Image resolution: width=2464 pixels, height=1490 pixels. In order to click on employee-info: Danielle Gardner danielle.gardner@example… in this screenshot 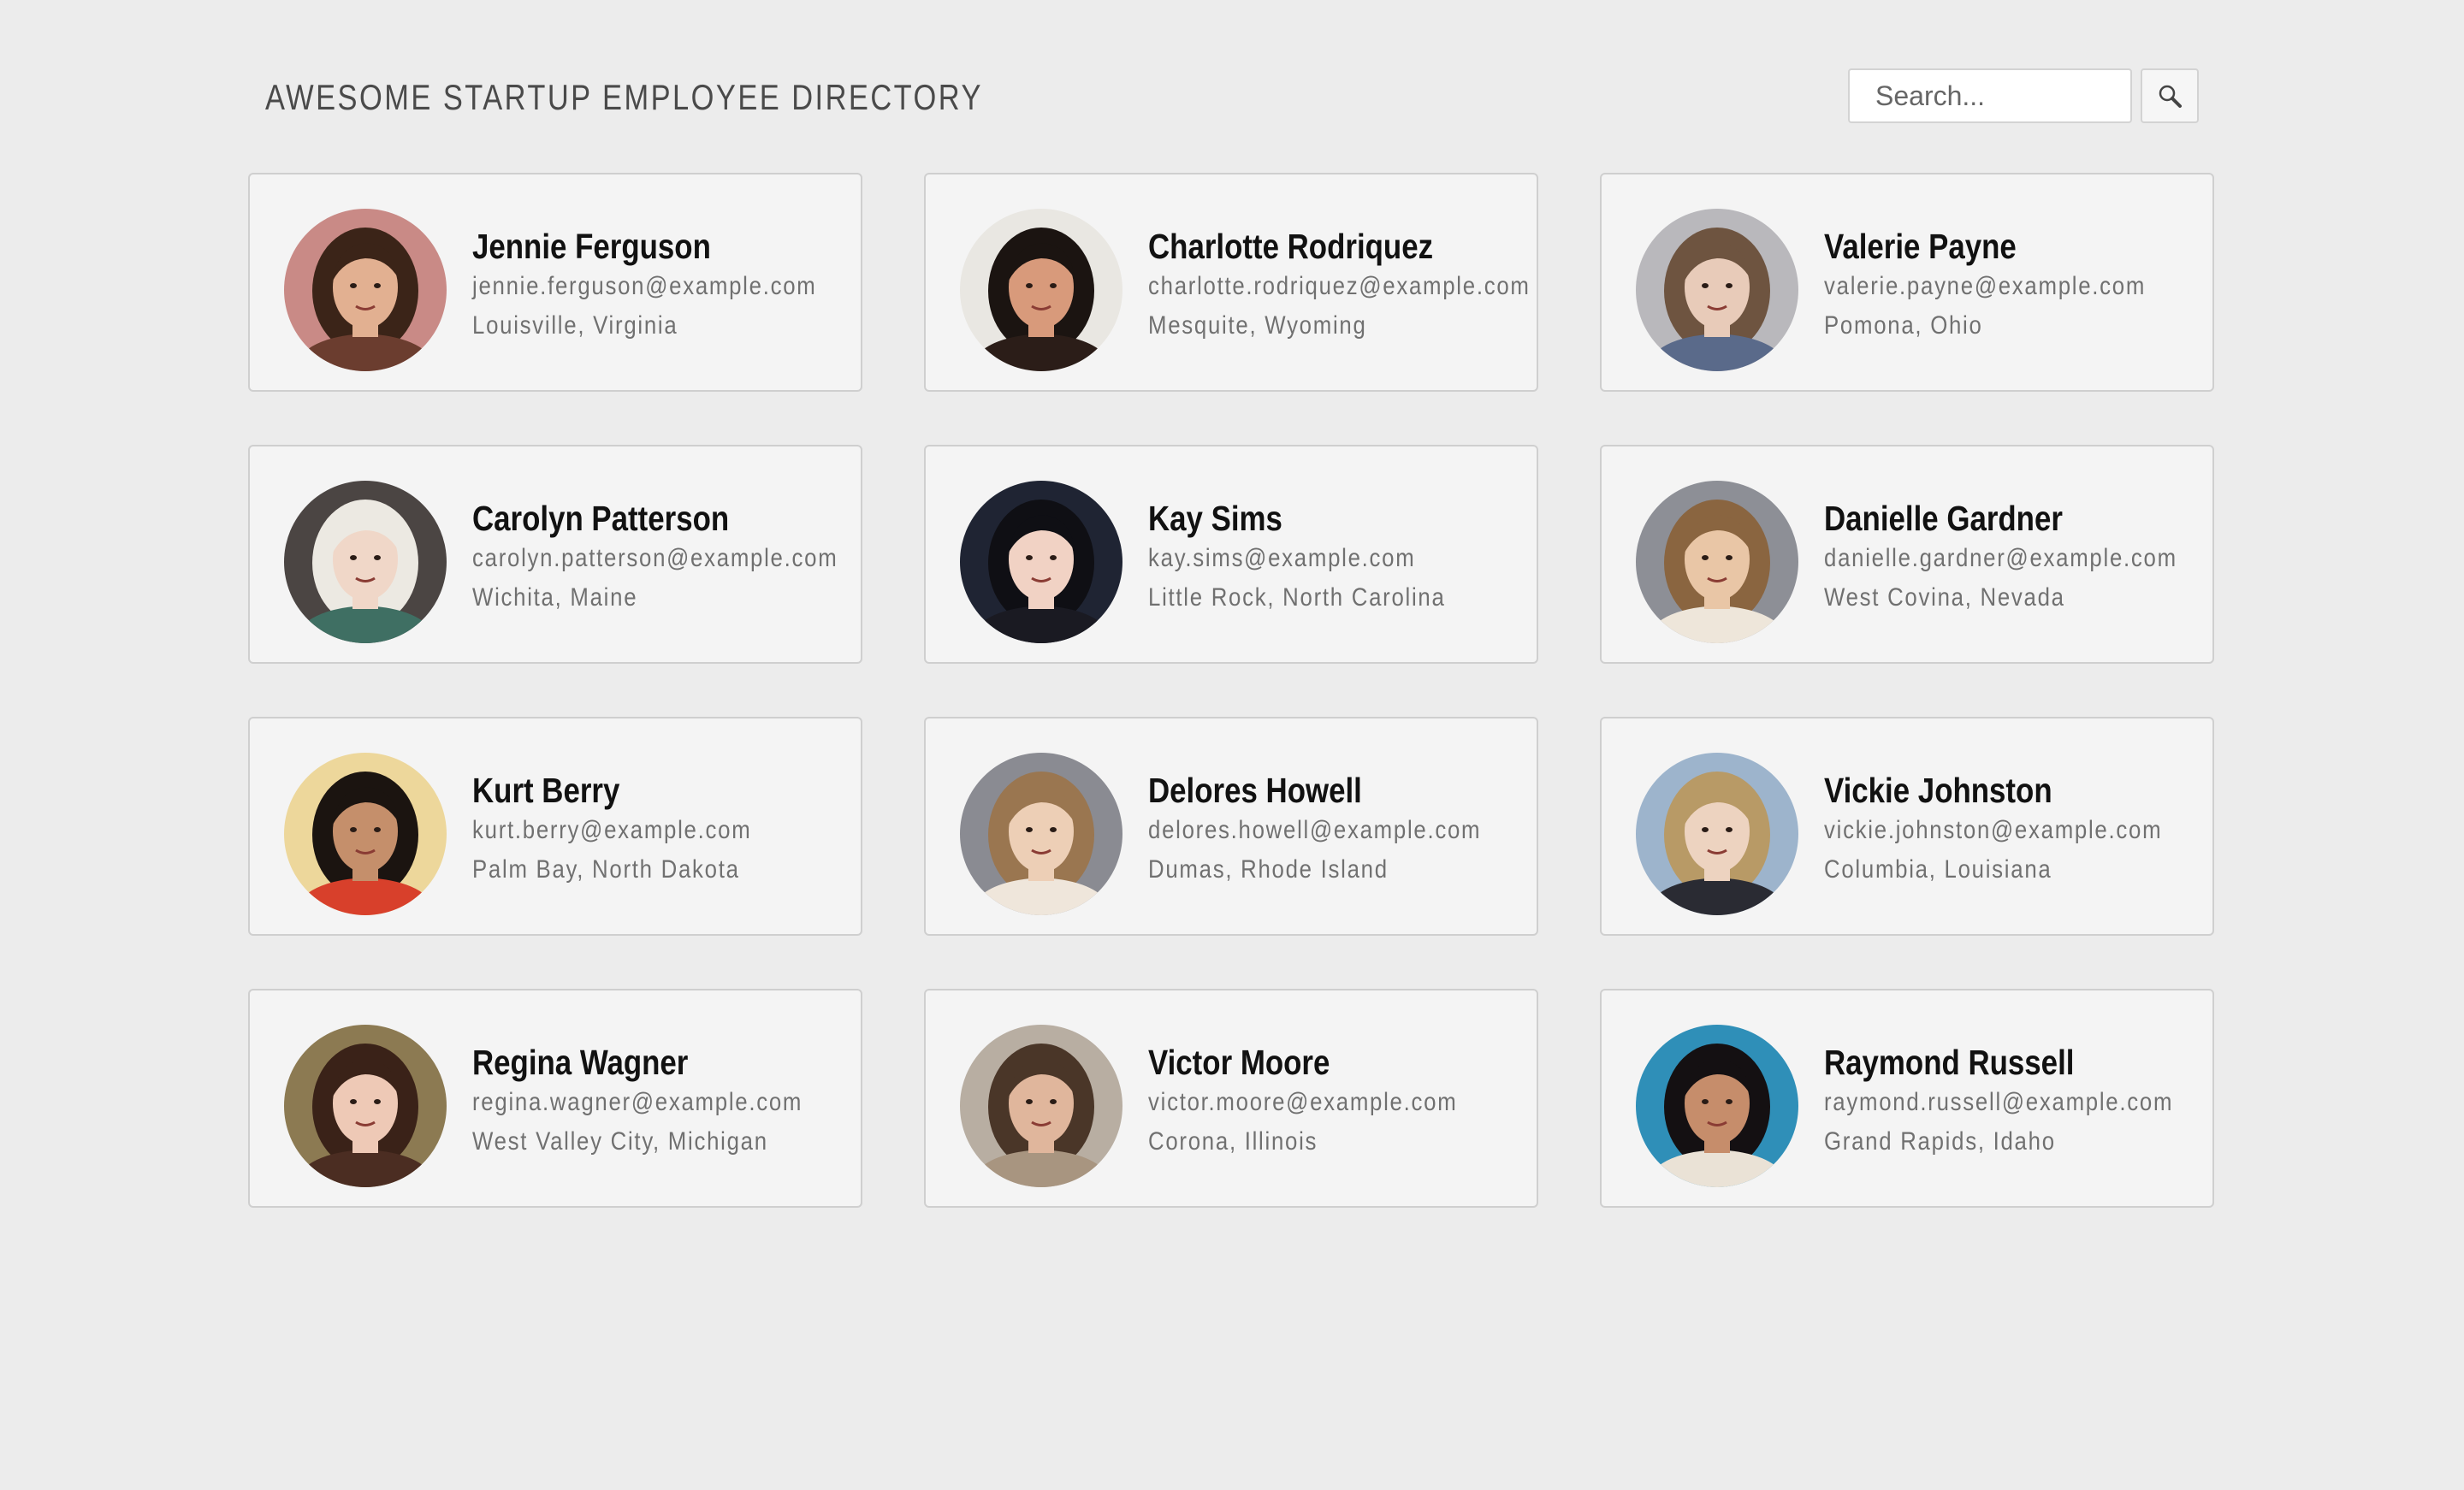, I will do `click(2015, 558)`.